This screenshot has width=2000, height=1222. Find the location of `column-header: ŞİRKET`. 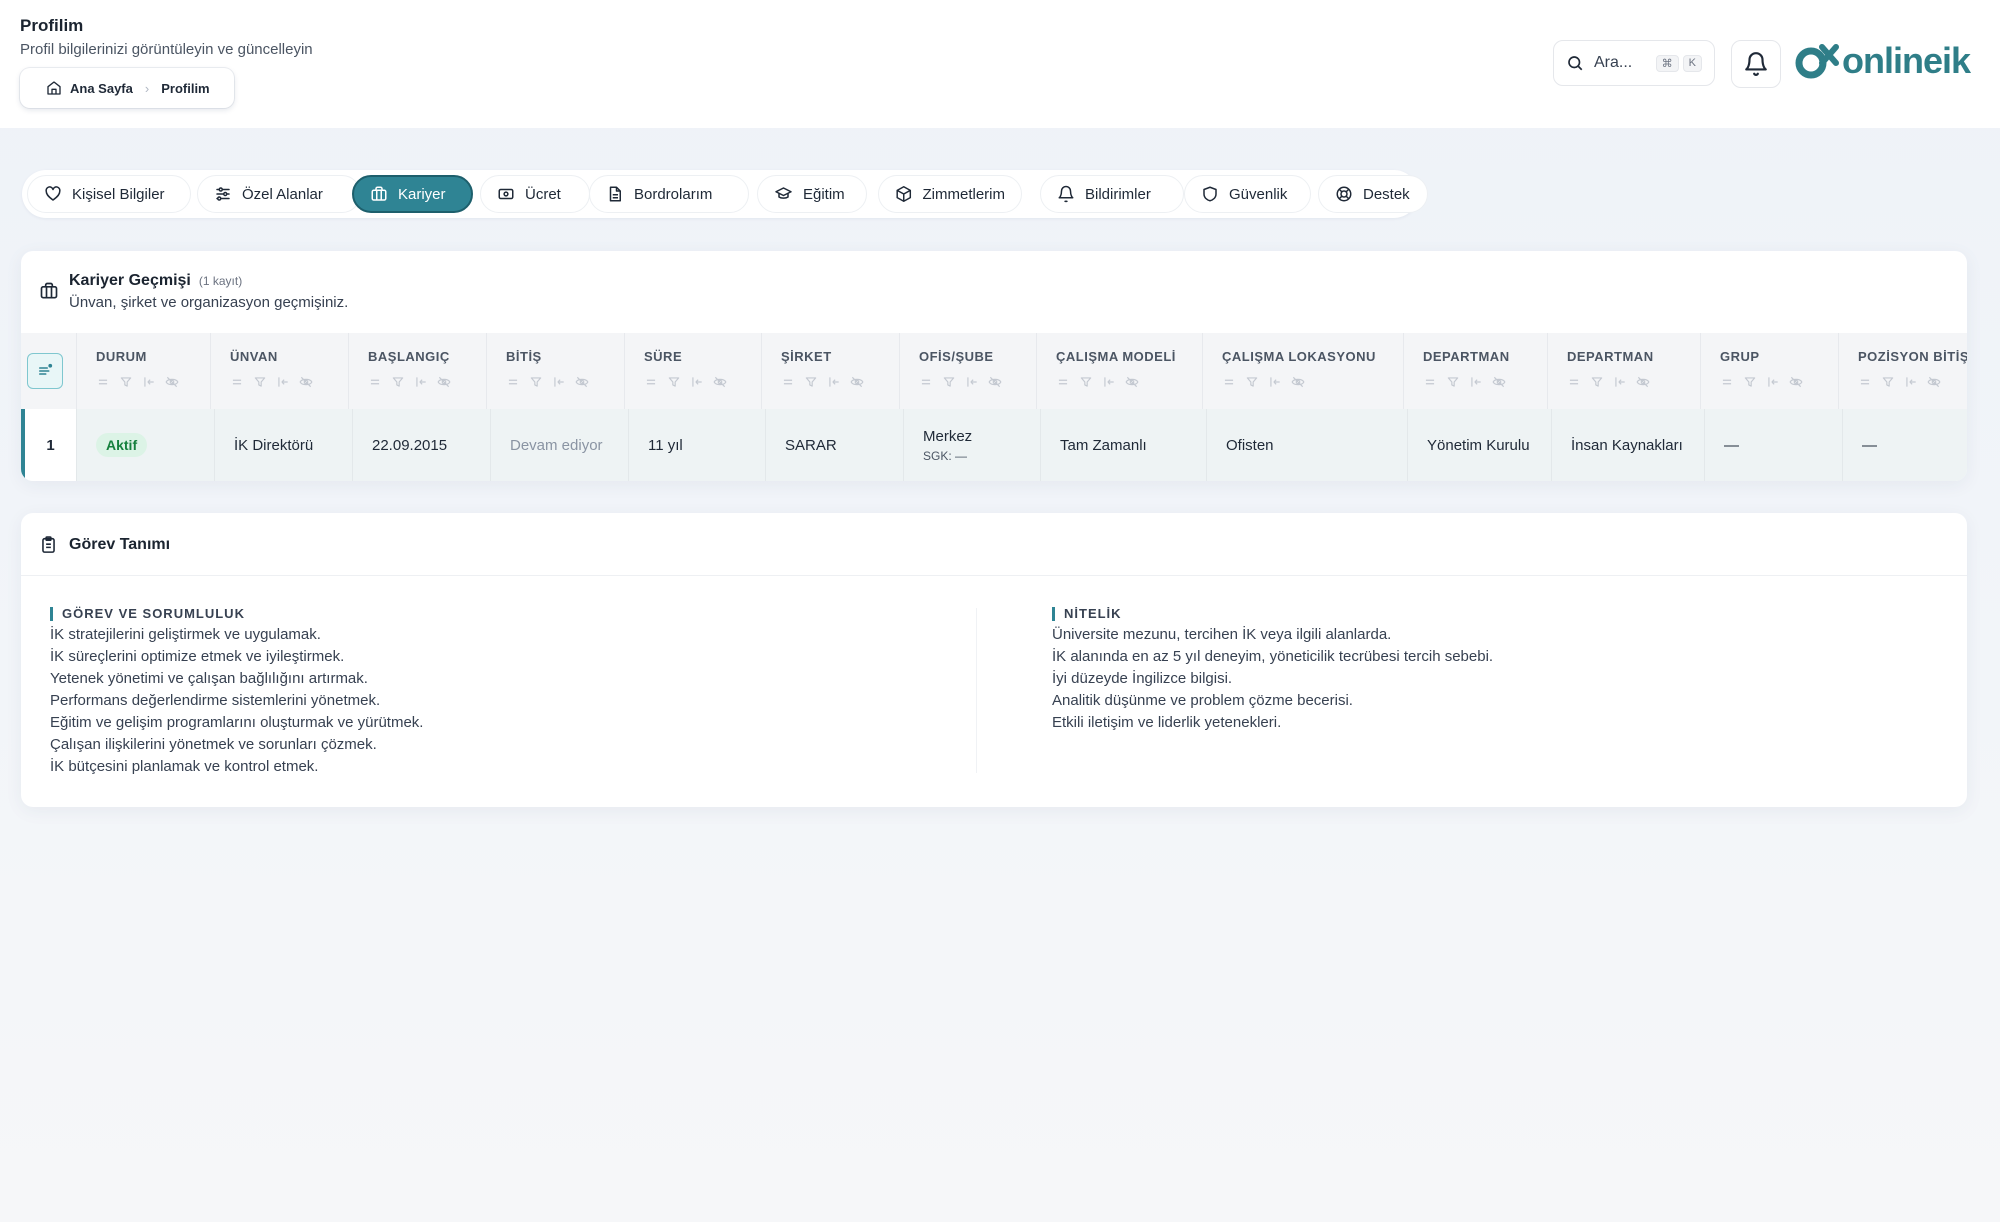

column-header: ŞİRKET is located at coordinates (831, 371).